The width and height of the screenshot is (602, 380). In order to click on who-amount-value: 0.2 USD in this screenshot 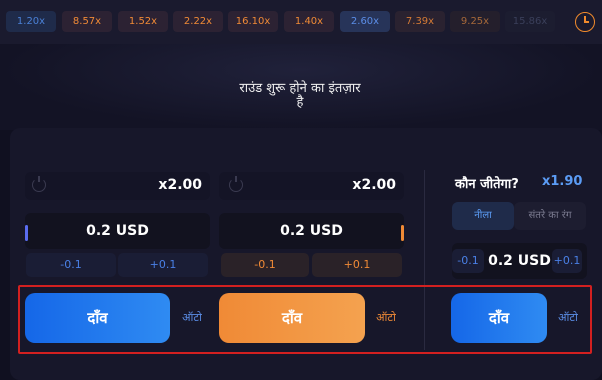, I will do `click(519, 261)`.